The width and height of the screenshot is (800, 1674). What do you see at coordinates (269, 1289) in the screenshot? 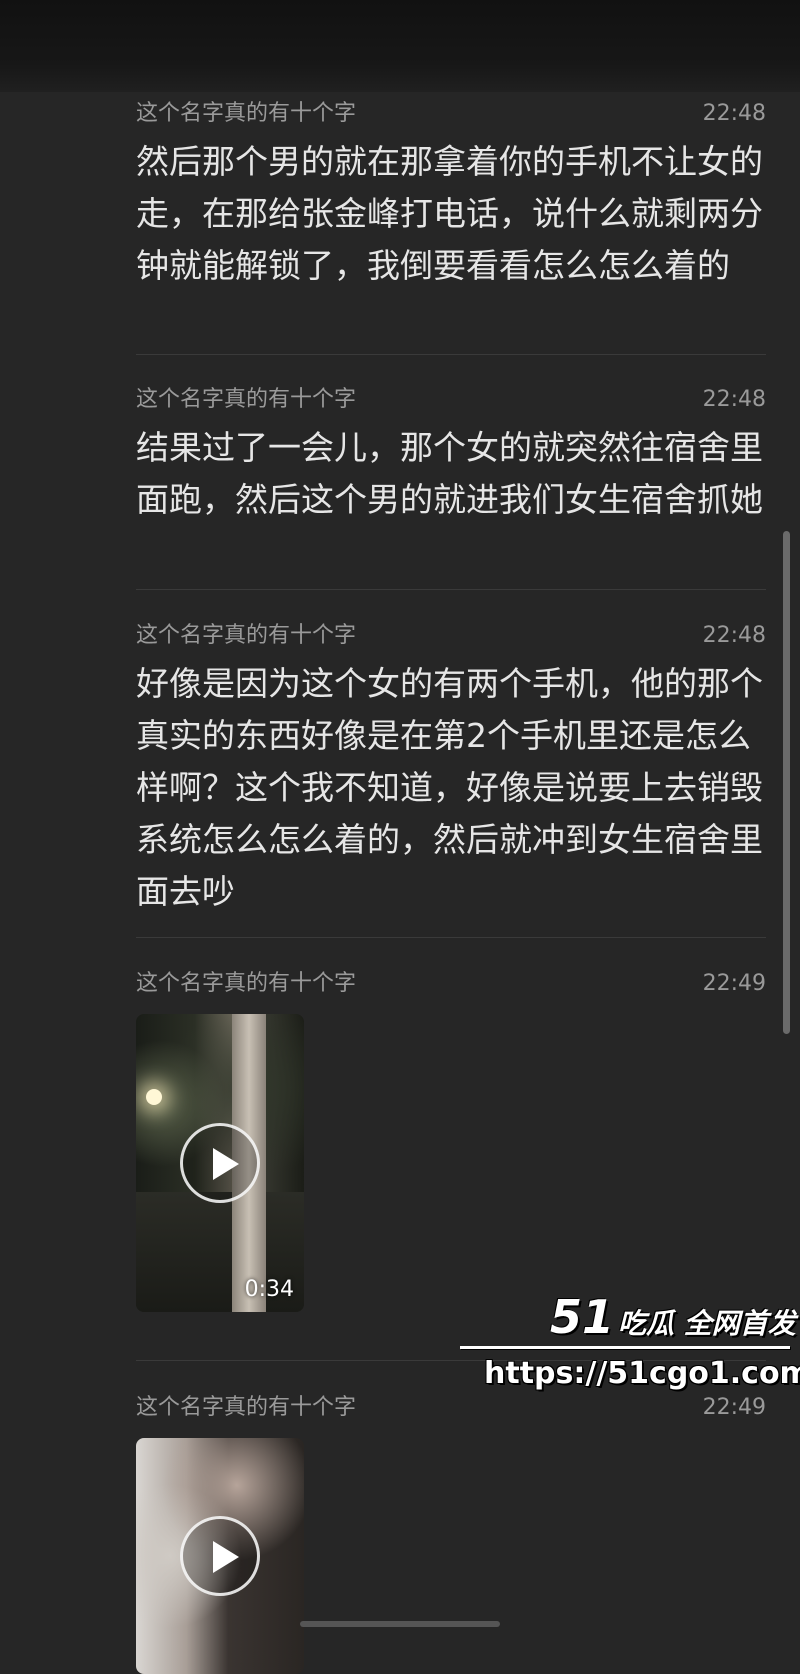
I see `video-duration: 0:34` at bounding box center [269, 1289].